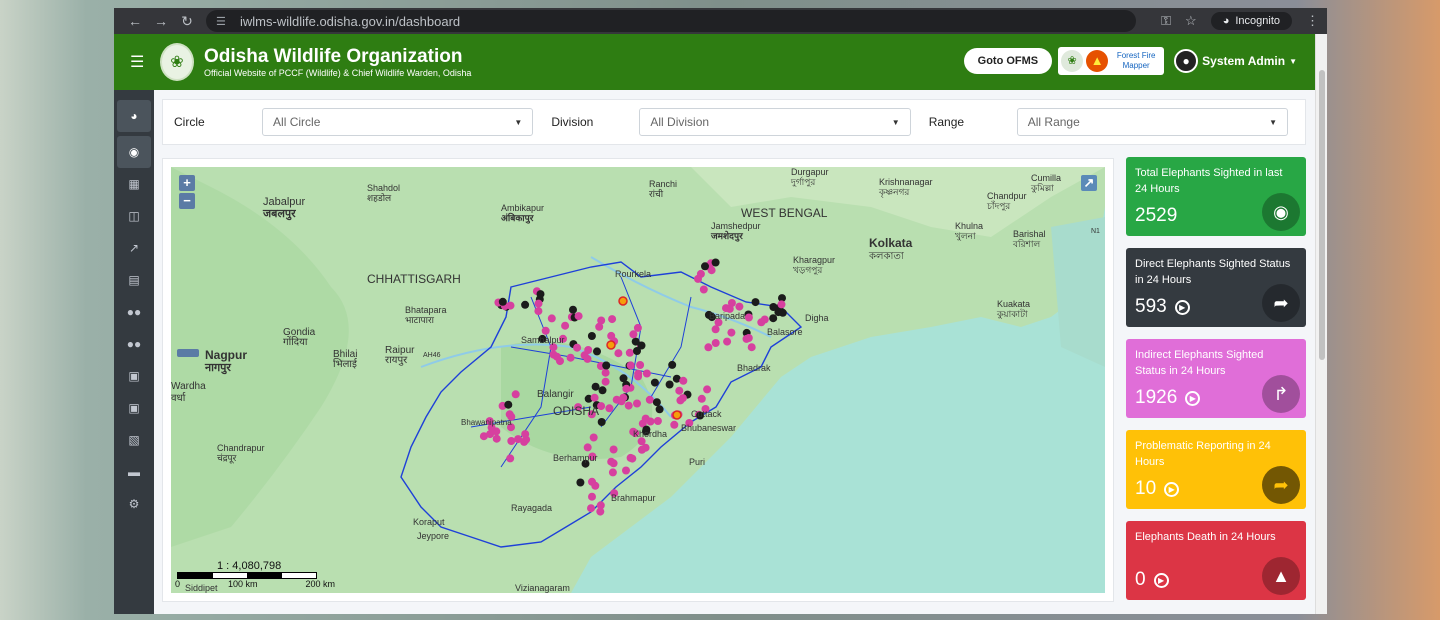 This screenshot has width=1440, height=620. Describe the element at coordinates (1166, 21) in the screenshot. I see `key-icon: ⚿` at that location.